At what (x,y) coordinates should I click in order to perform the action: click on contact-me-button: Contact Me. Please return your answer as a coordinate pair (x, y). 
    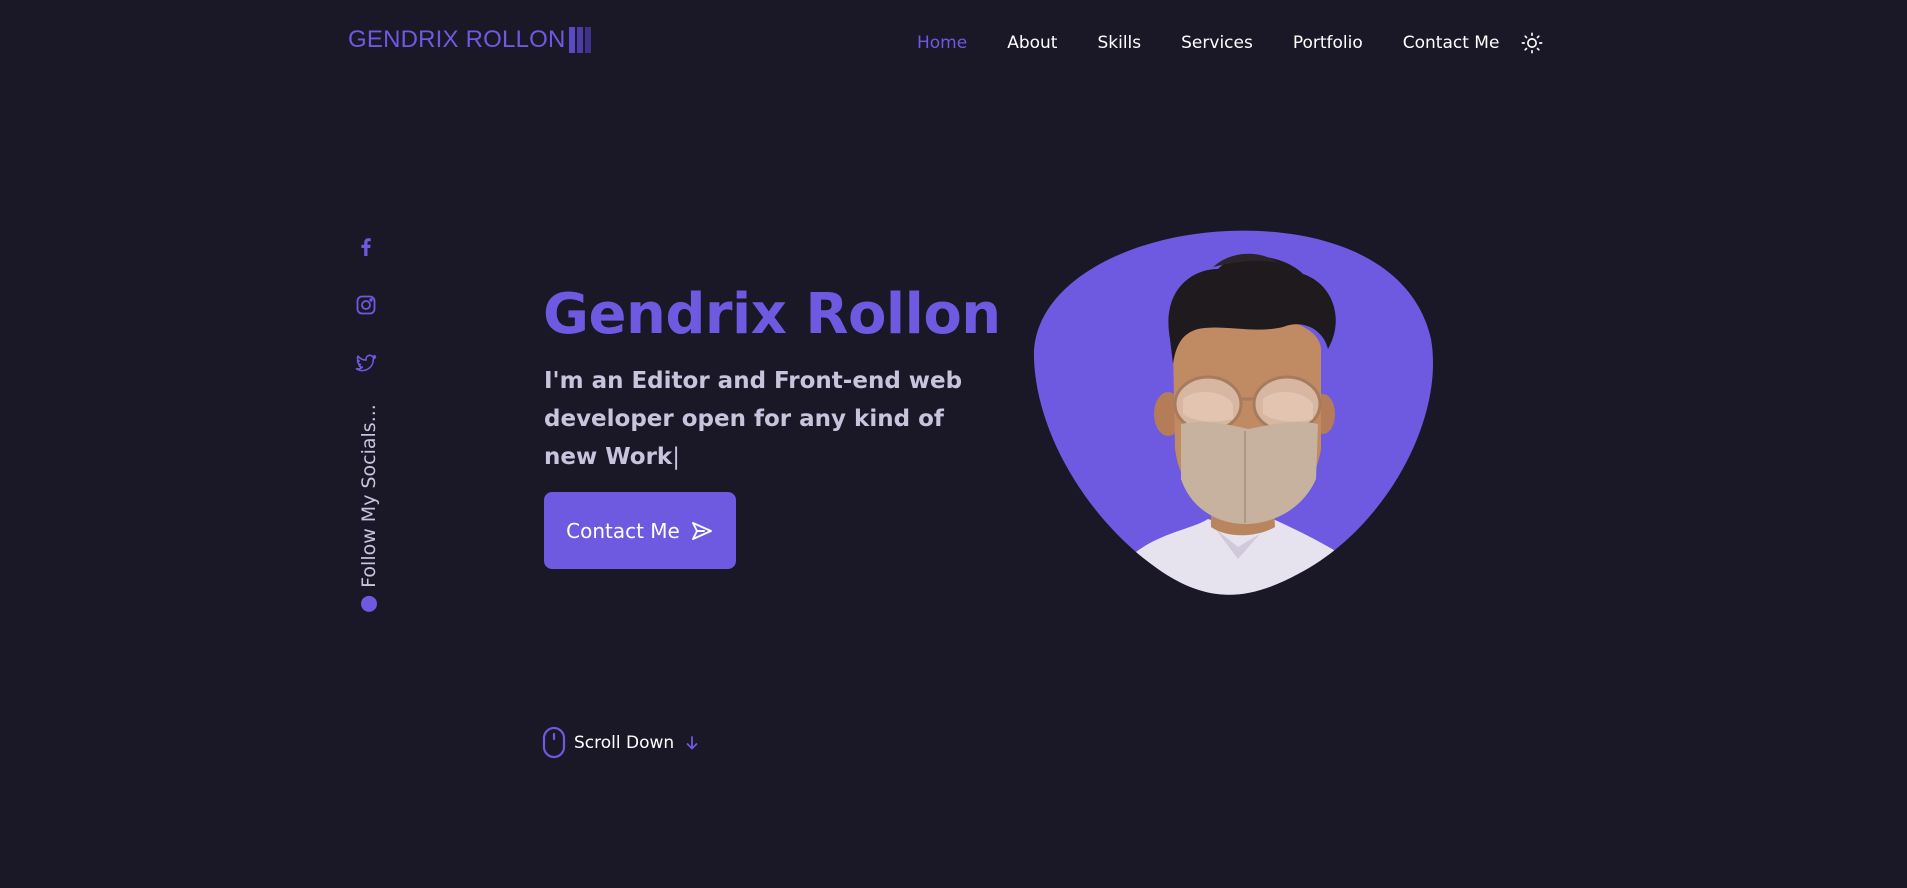
    Looking at the image, I should click on (640, 530).